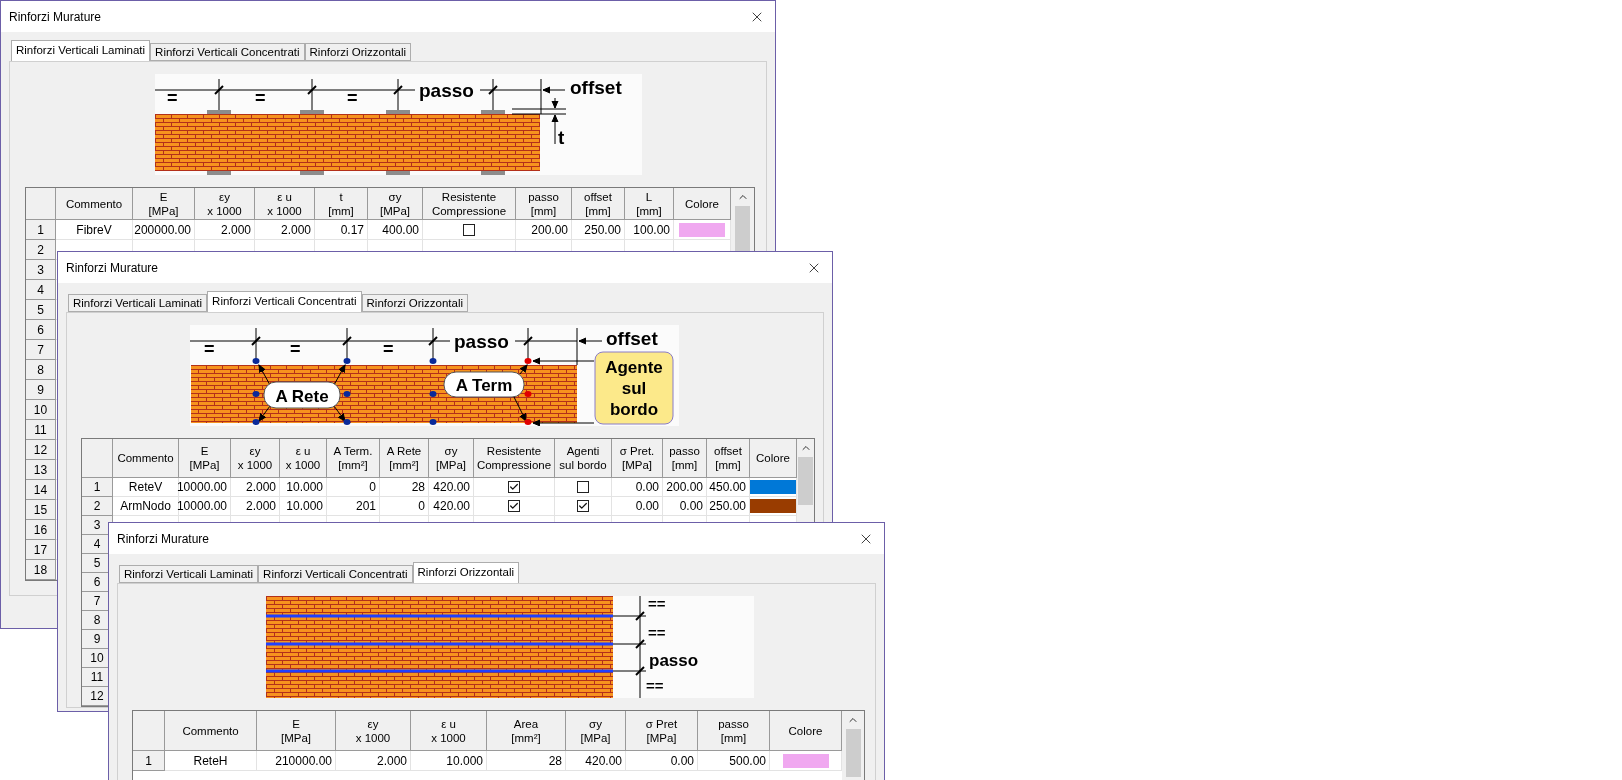 Image resolution: width=1622 pixels, height=780 pixels. What do you see at coordinates (649, 204) in the screenshot?
I see `column-header: L [mm]` at bounding box center [649, 204].